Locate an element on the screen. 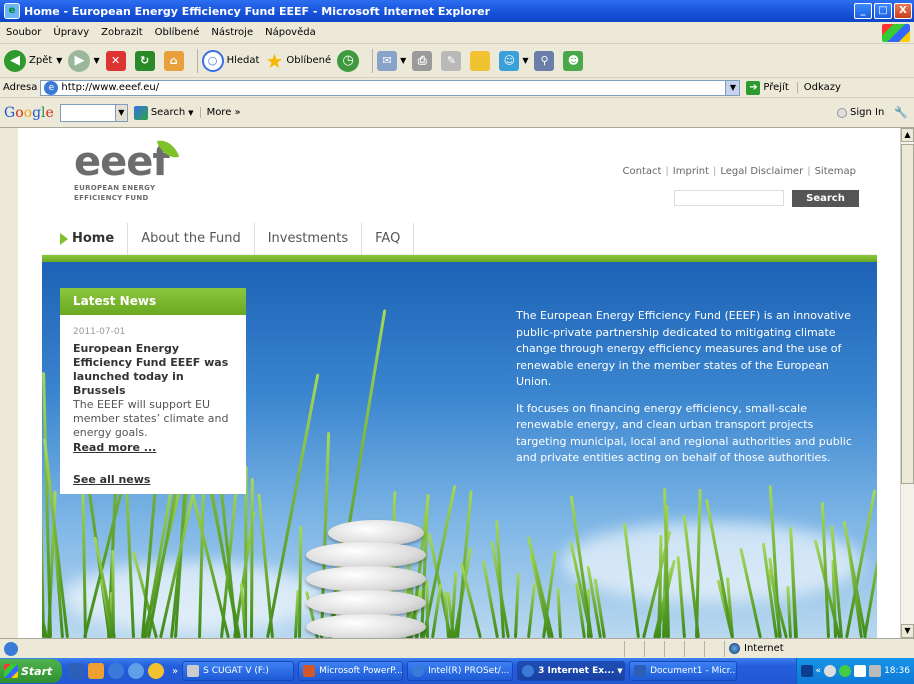 The image size is (914, 684). vertical-scrollbar: ▲ ▼ is located at coordinates (907, 383).